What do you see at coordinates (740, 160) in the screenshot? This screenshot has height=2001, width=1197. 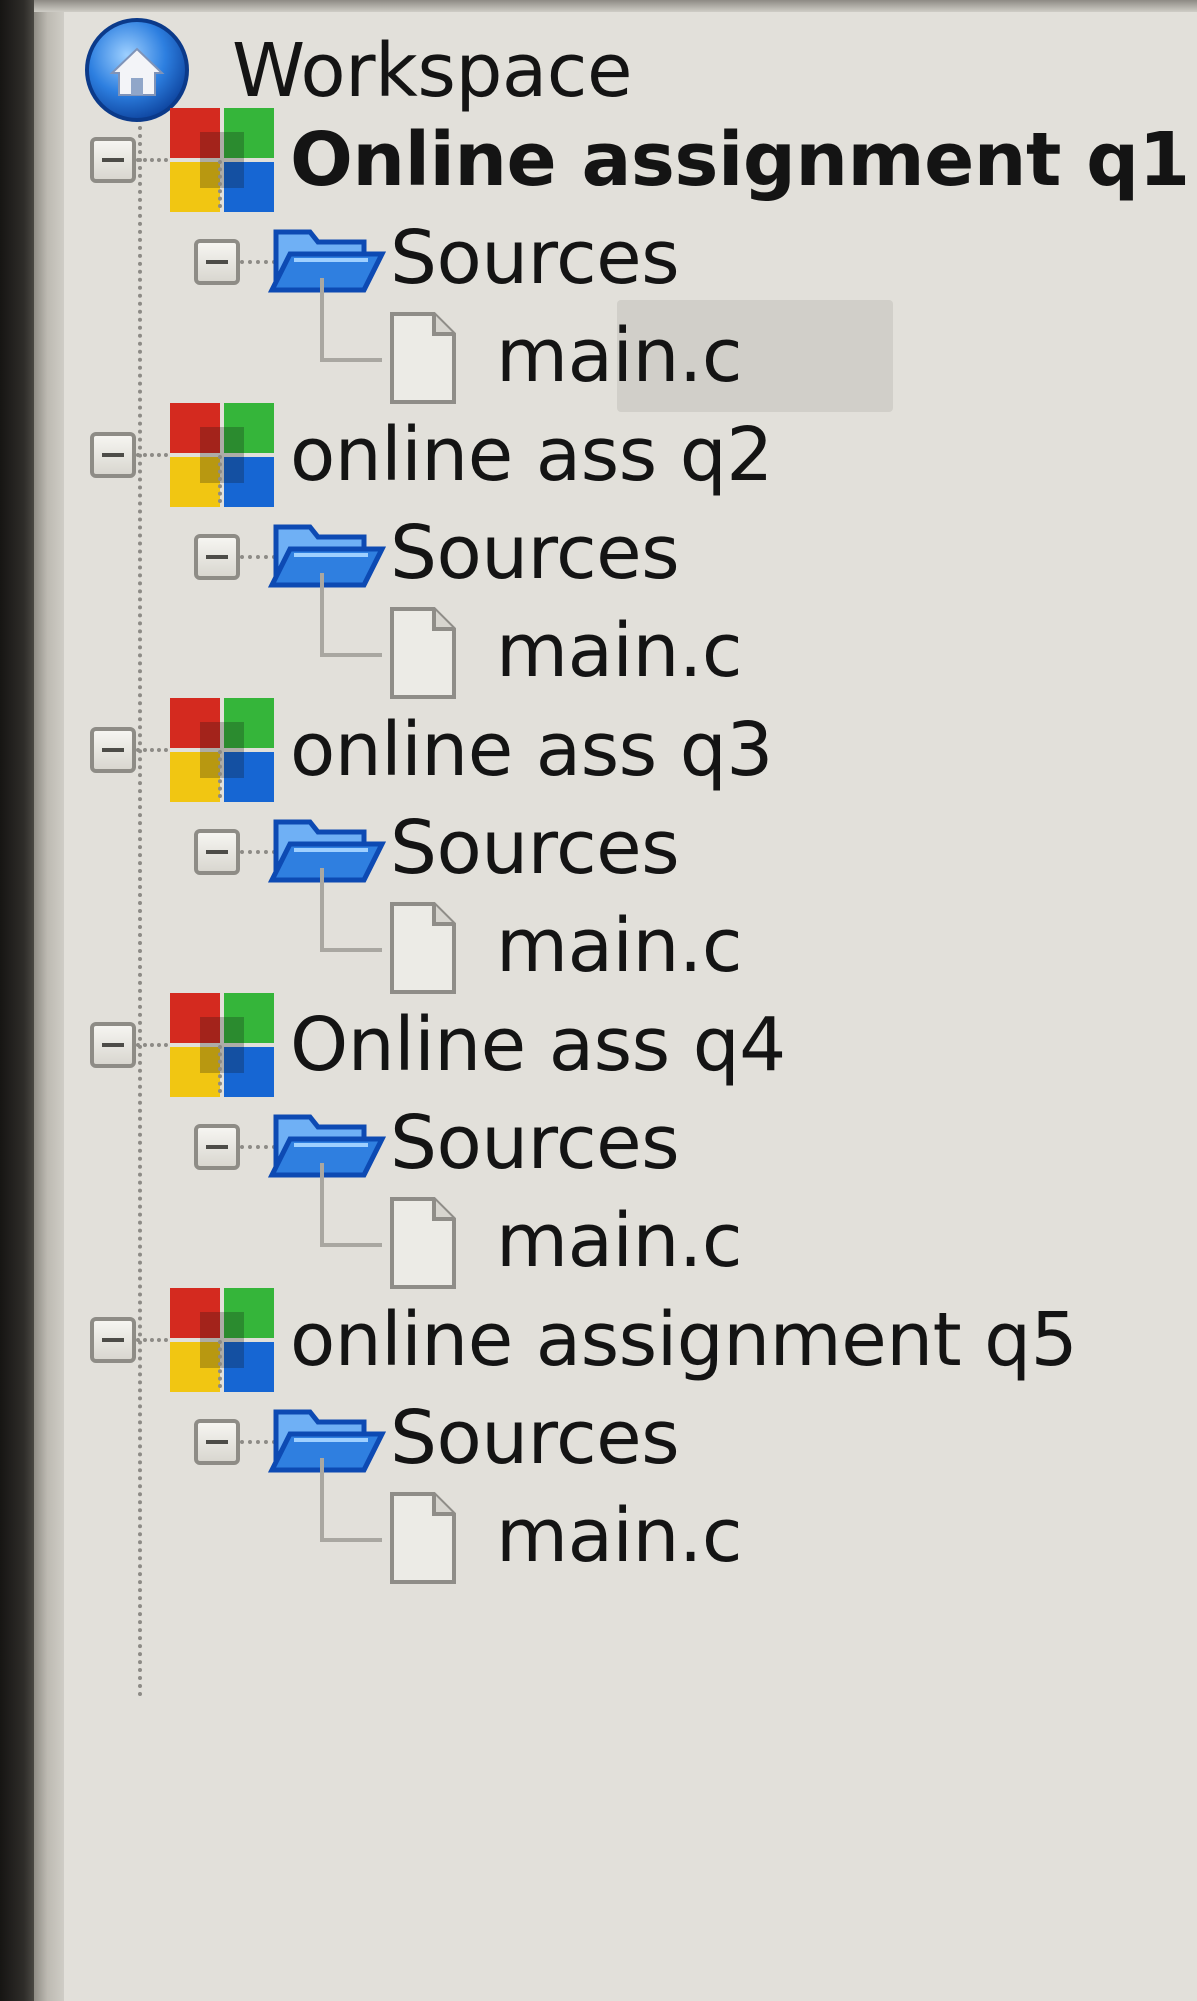 I see `project-name: Online assignment q1` at bounding box center [740, 160].